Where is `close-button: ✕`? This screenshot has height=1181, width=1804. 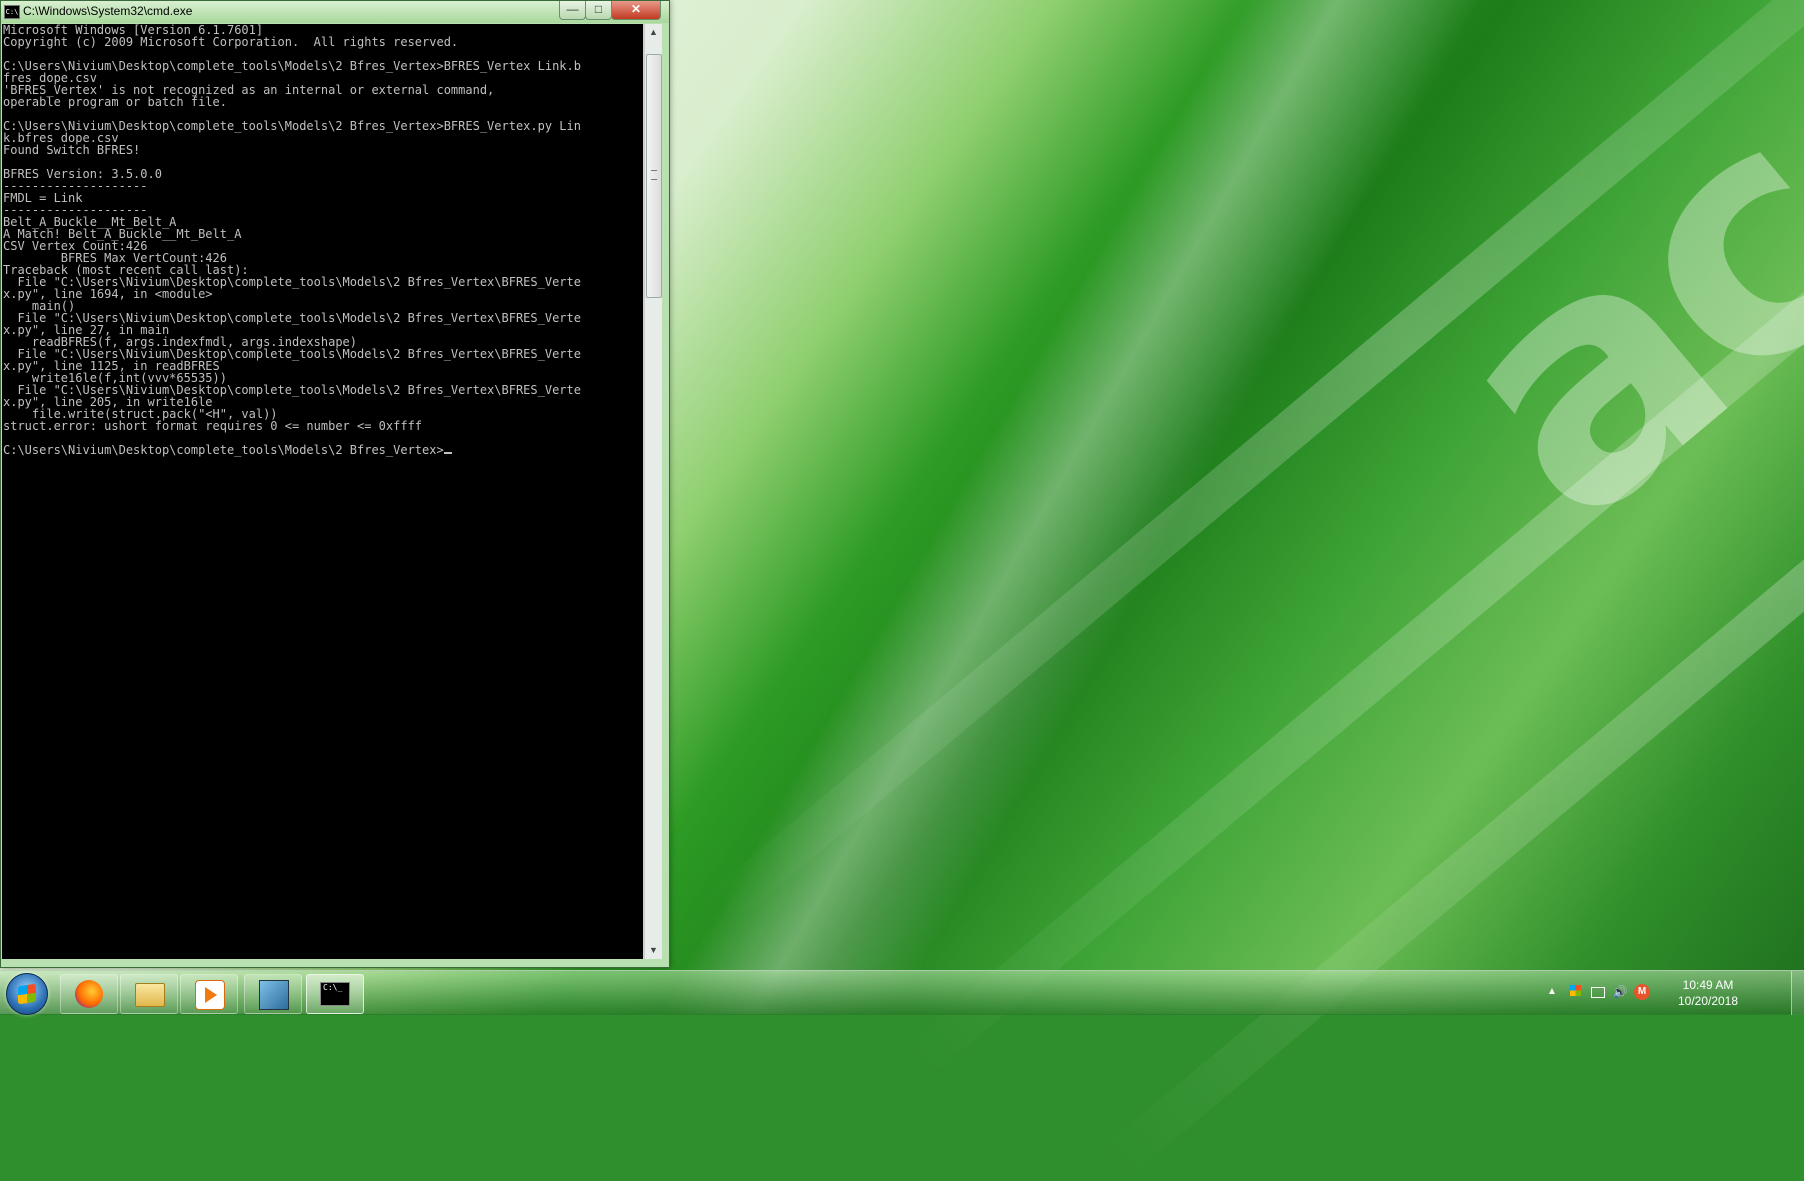 close-button: ✕ is located at coordinates (636, 10).